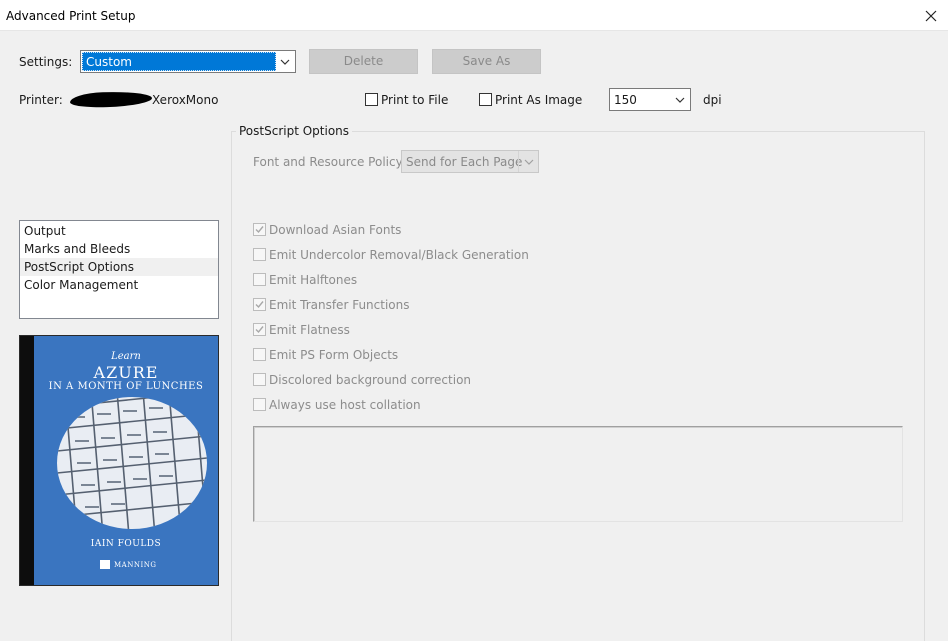 This screenshot has height=641, width=948. Describe the element at coordinates (119, 285) in the screenshot. I see `list-item-color-management: Color Management` at that location.